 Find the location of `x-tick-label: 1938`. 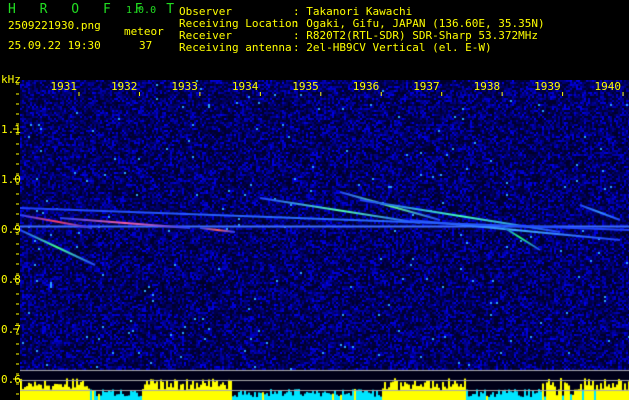

x-tick-label: 1938 is located at coordinates (487, 86).